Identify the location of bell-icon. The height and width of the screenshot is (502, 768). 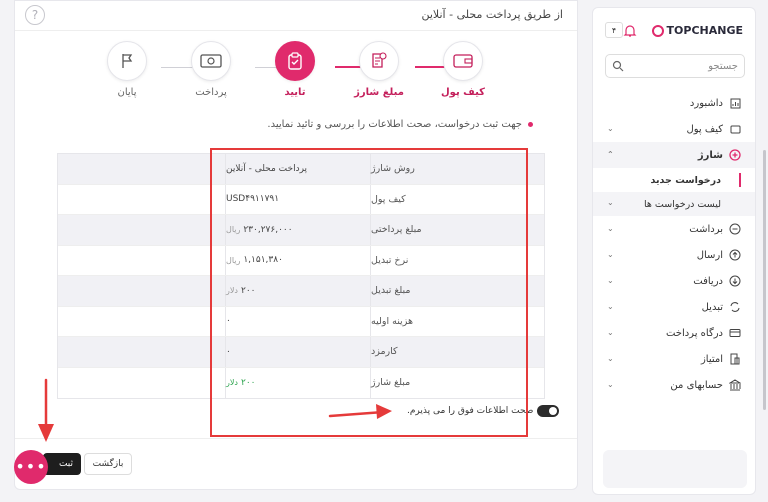
(630, 31).